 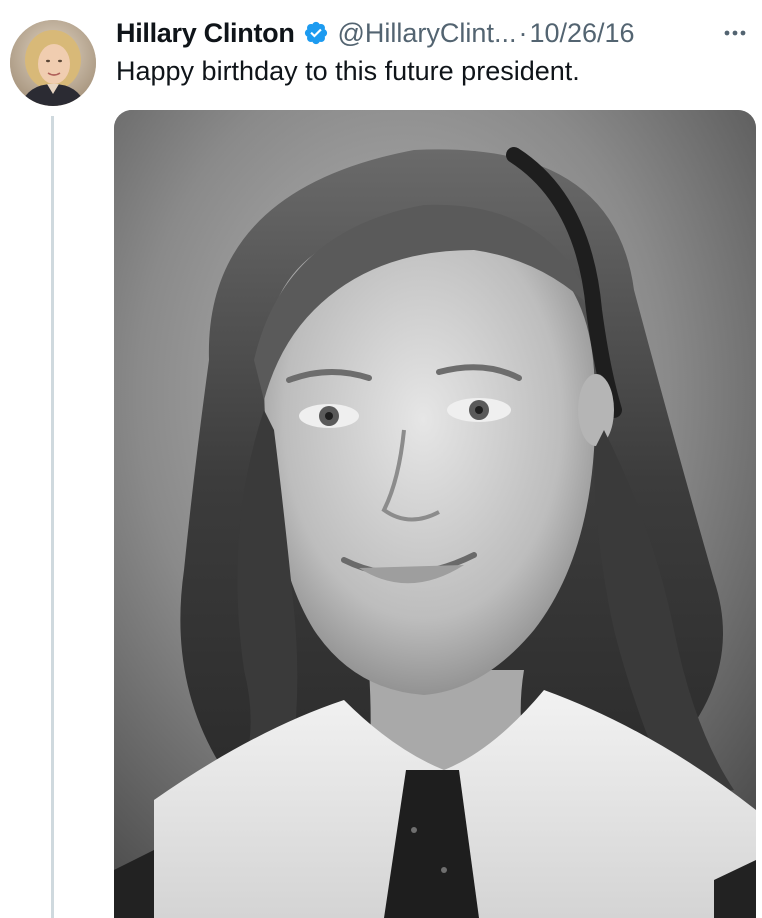 I want to click on author-name: Hillary Clinton, so click(x=205, y=33).